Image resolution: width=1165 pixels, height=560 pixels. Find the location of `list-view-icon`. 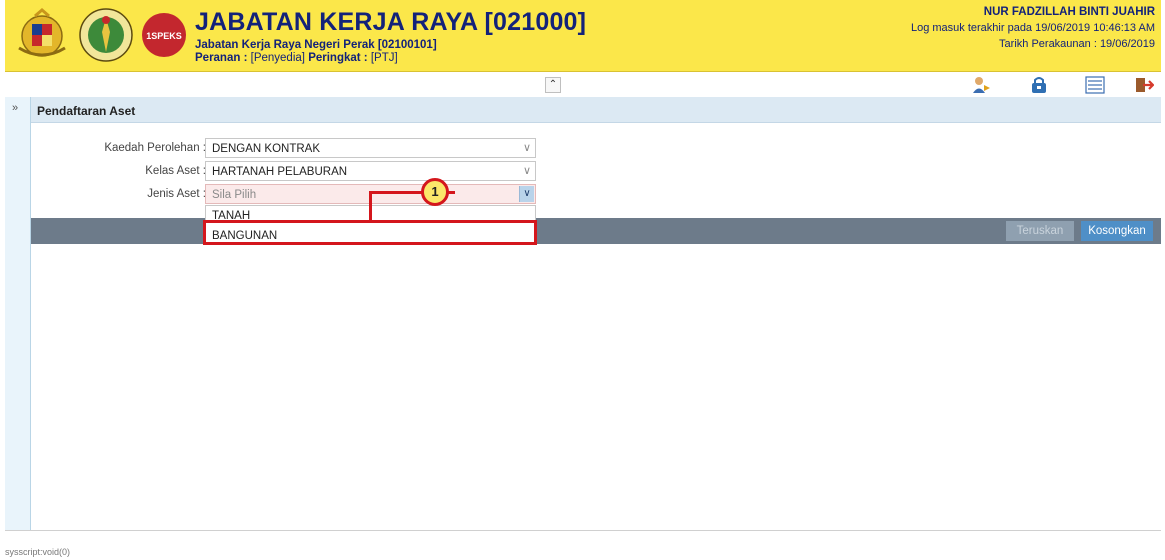

list-view-icon is located at coordinates (1095, 85).